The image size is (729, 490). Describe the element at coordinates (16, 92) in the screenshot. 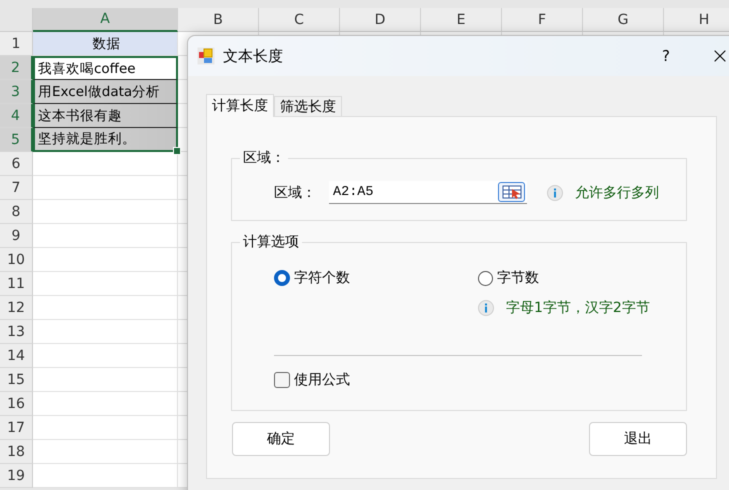

I see `row-header: 3` at that location.